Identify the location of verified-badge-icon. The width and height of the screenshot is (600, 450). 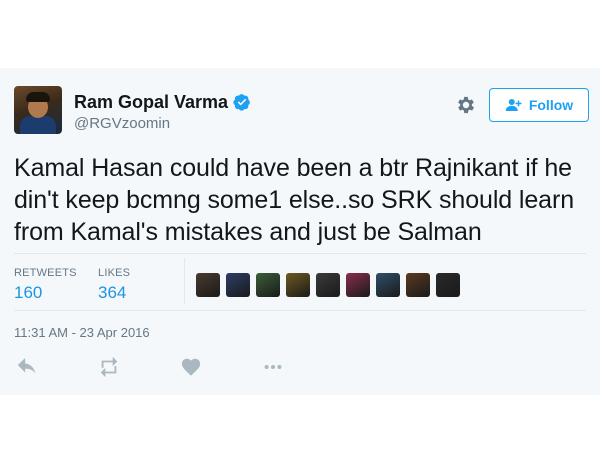
(241, 102).